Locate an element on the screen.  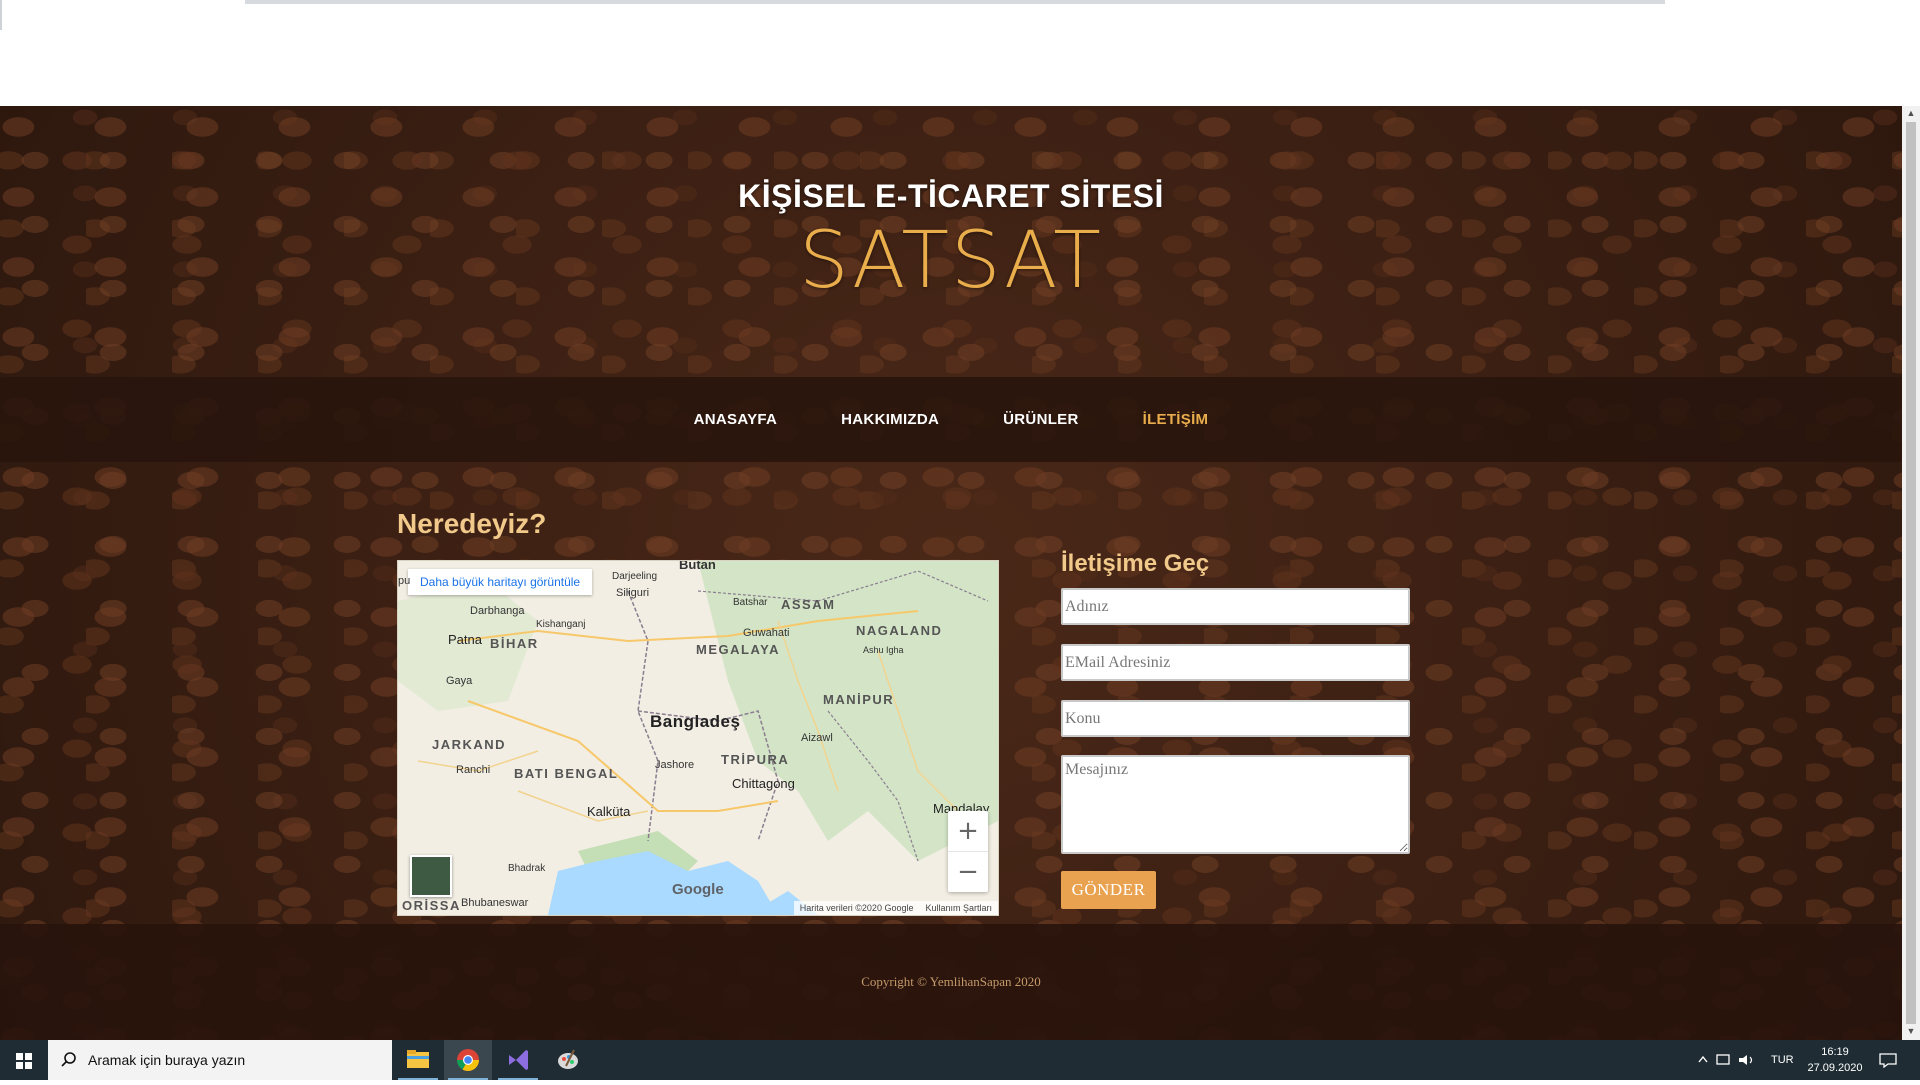
scroll-down-icon: ▼ is located at coordinates (1911, 1031).